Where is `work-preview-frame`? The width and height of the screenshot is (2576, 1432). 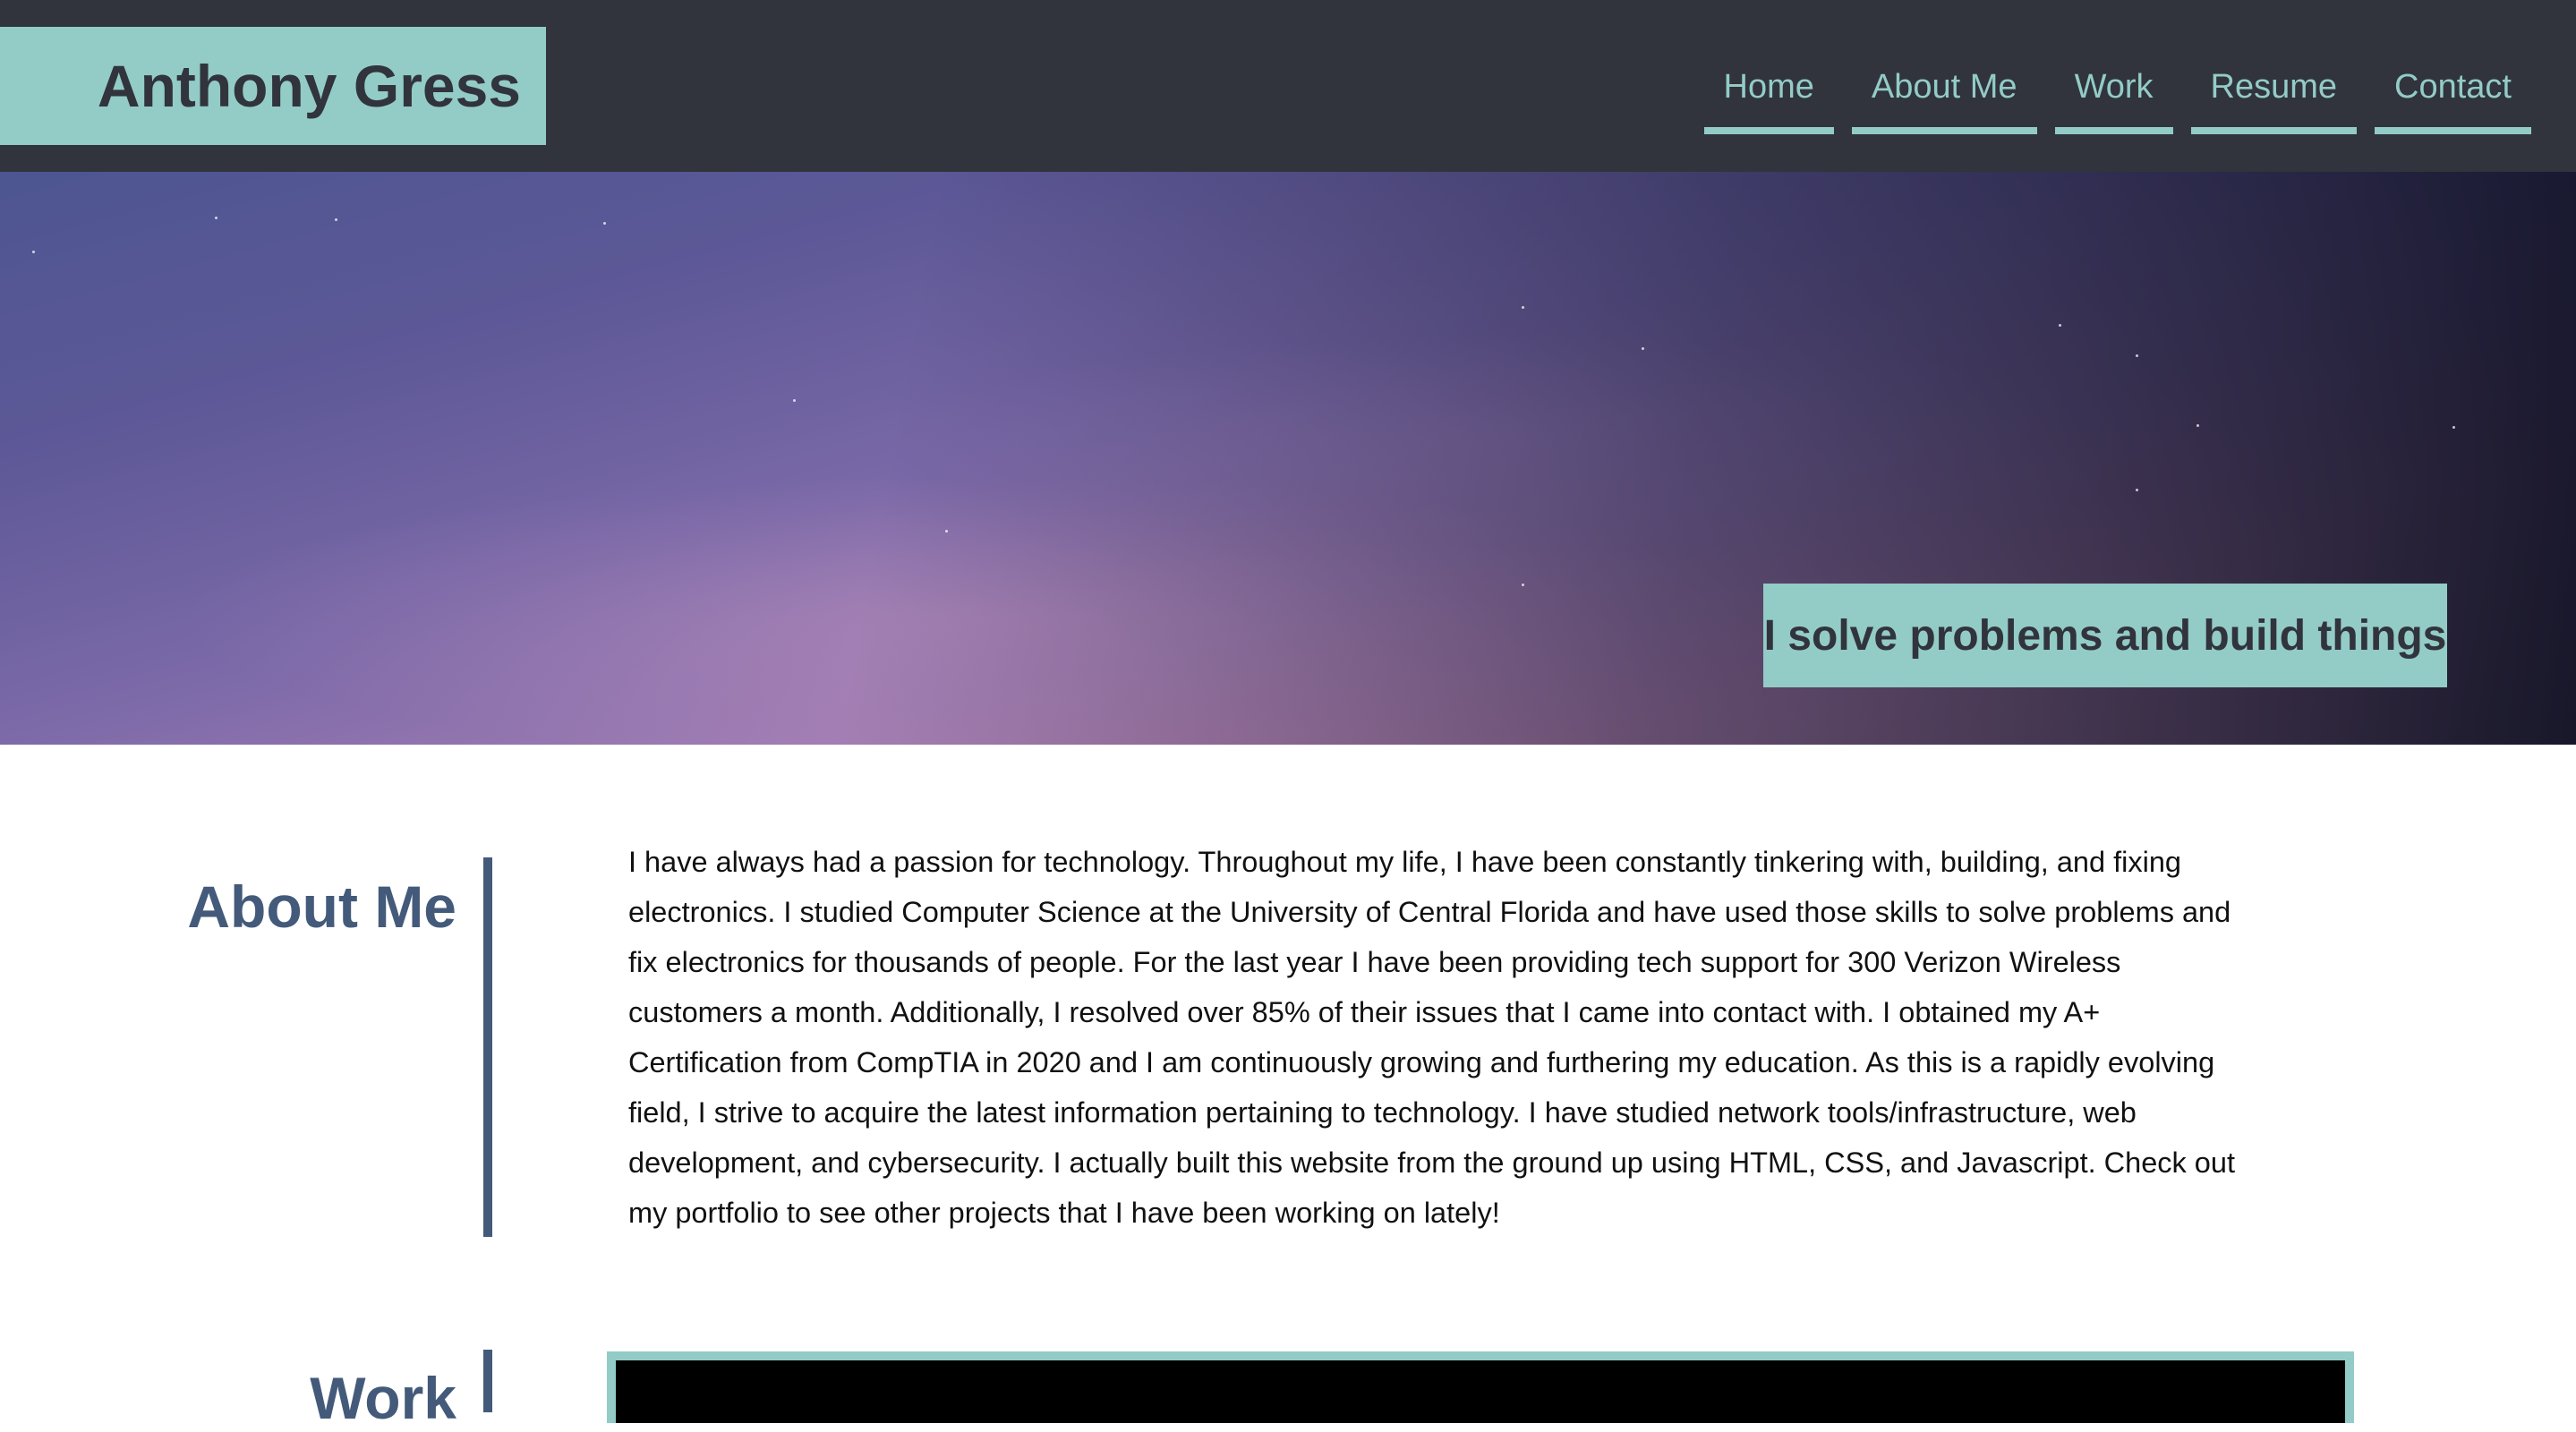 work-preview-frame is located at coordinates (1480, 1387).